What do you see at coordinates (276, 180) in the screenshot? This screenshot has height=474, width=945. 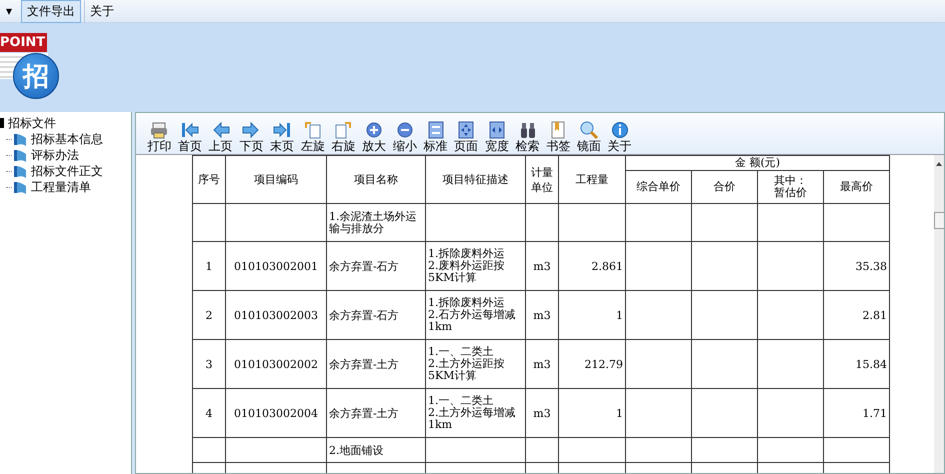 I see `column-header: 项目编码` at bounding box center [276, 180].